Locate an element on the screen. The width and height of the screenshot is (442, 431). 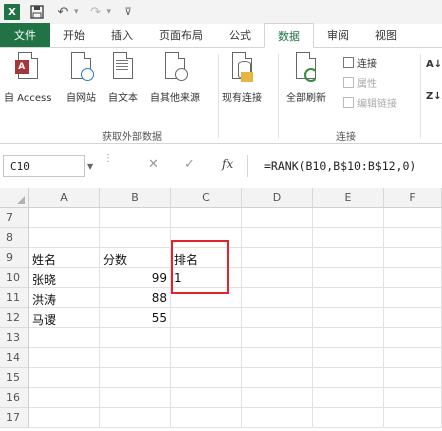
row-header: 16 is located at coordinates (14, 398).